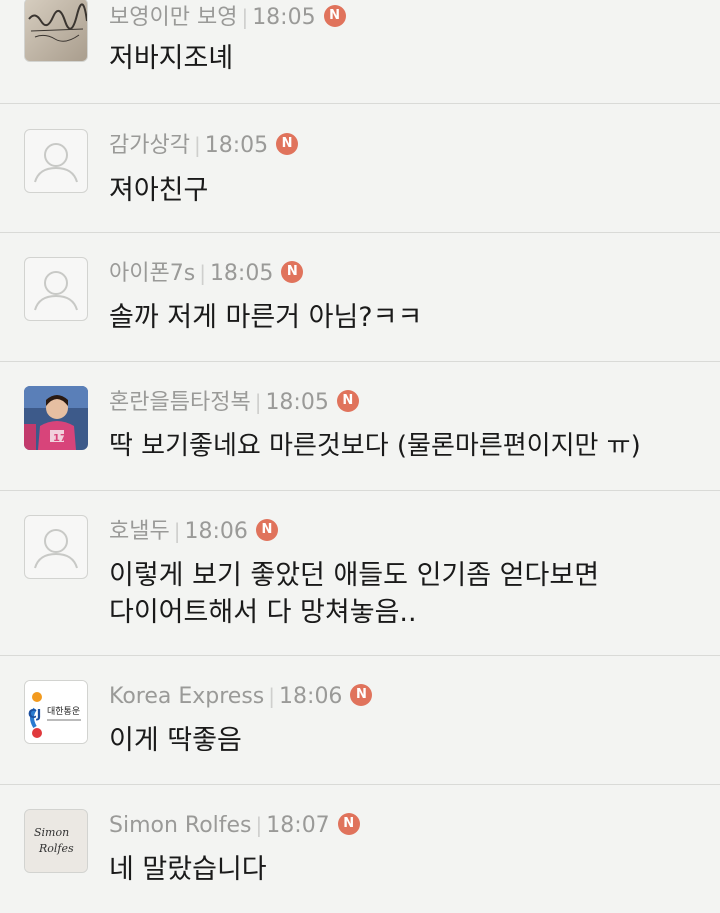 The height and width of the screenshot is (913, 720). I want to click on timestamp: 18:07, so click(298, 825).